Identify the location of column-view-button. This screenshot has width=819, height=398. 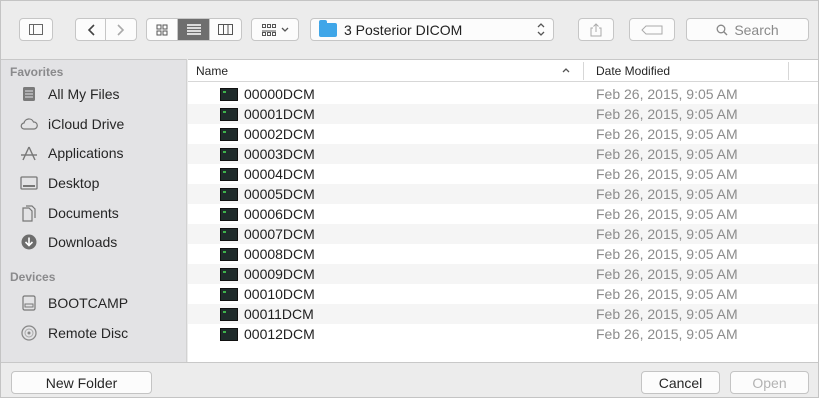
(225, 29).